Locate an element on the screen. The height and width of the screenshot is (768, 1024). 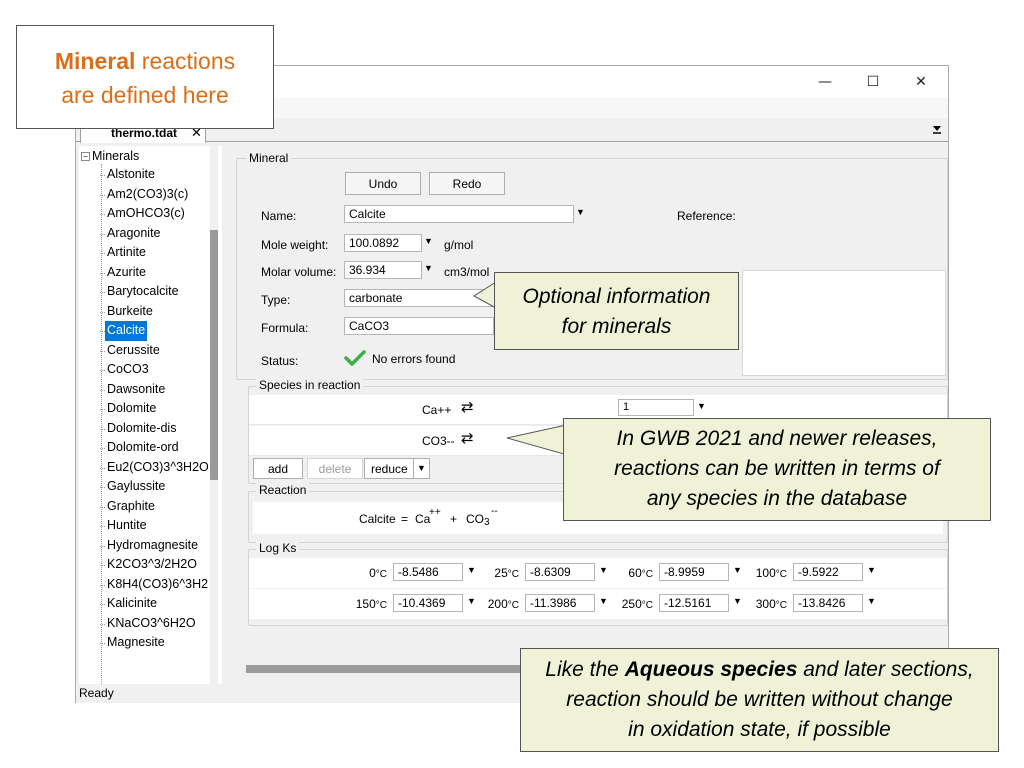
tree-item: Azurite is located at coordinates (124, 273).